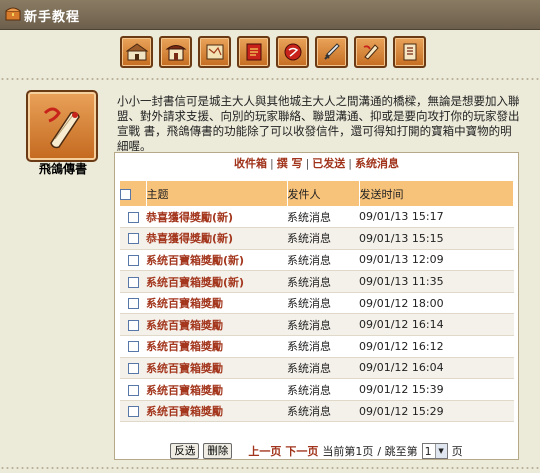 The width and height of the screenshot is (540, 473). I want to click on table-row: 系统百寶箱獎勵 系统消息 09/01/12 15:39, so click(317, 389).